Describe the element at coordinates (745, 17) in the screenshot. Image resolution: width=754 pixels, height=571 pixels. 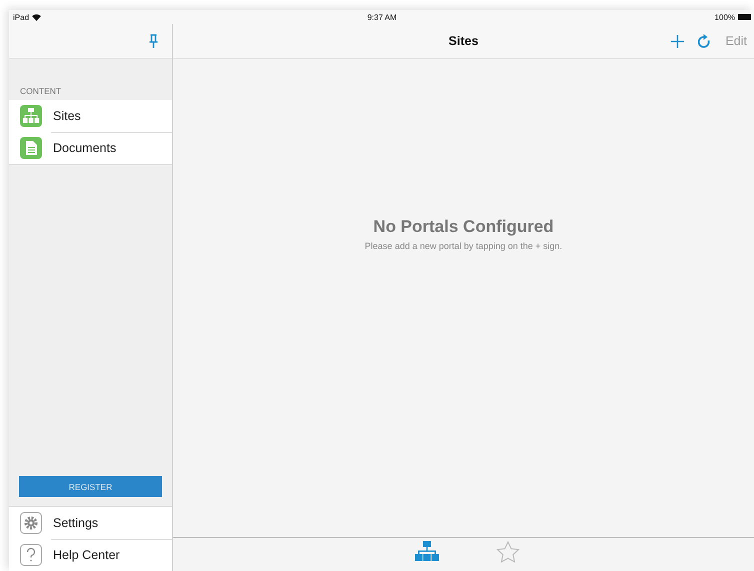
I see `battery-icon` at that location.